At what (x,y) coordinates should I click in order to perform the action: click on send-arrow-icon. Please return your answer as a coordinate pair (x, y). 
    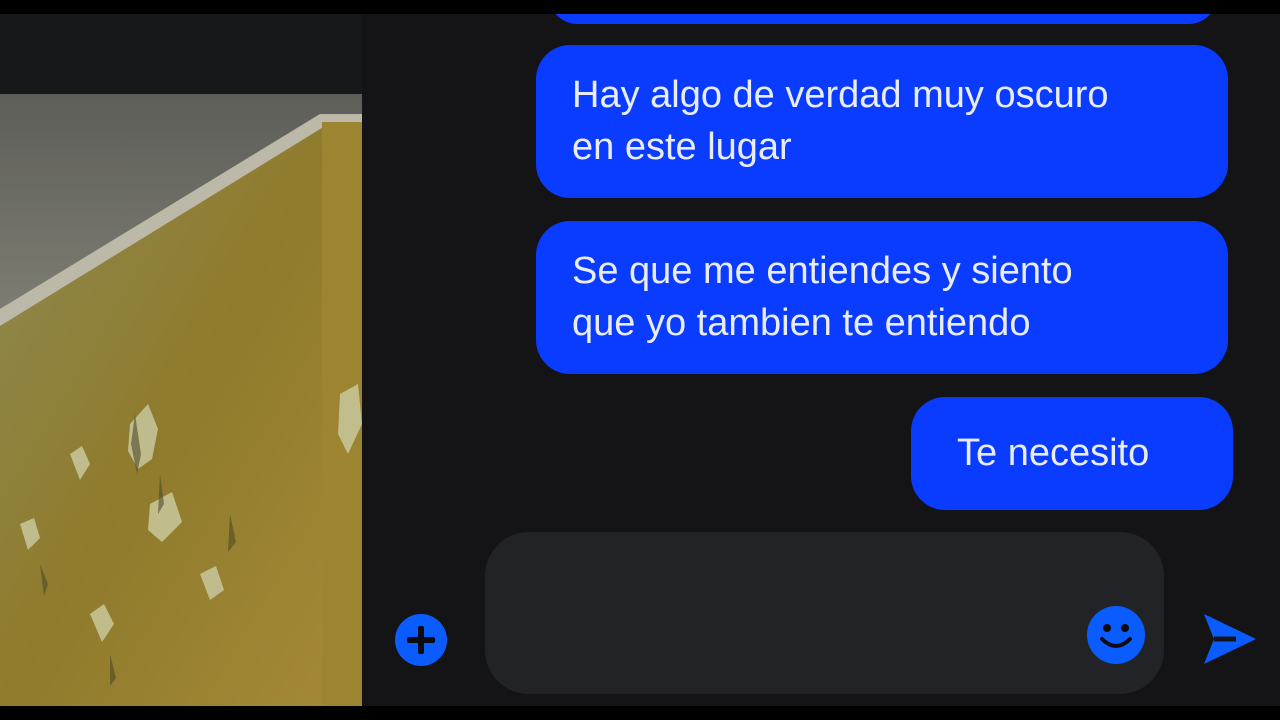
    Looking at the image, I should click on (1230, 639).